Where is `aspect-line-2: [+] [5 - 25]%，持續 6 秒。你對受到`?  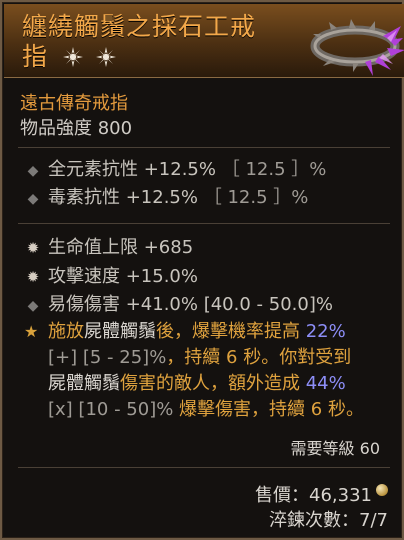 aspect-line-2: [+] [5 - 25]%，持續 6 秒。你對受到 is located at coordinates (199, 358).